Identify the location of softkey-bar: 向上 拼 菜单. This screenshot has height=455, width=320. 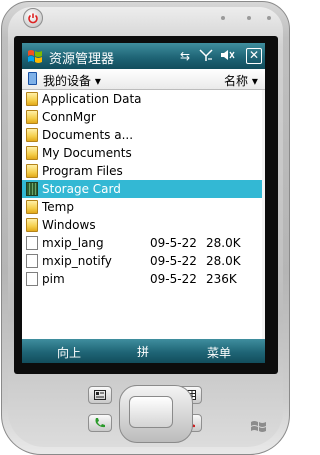
(143, 351).